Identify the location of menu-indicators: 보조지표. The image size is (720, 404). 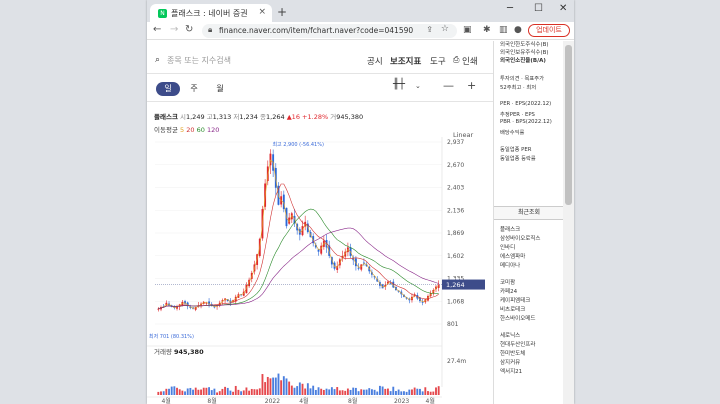
(405, 61).